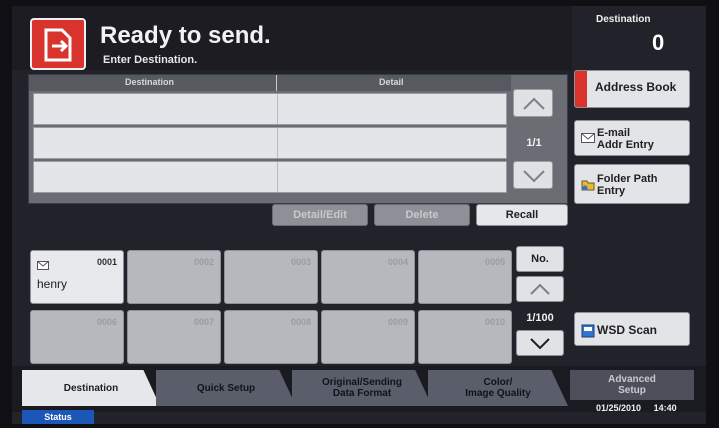 The image size is (719, 428). Describe the element at coordinates (494, 322) in the screenshot. I see `key-number: 0010` at that location.